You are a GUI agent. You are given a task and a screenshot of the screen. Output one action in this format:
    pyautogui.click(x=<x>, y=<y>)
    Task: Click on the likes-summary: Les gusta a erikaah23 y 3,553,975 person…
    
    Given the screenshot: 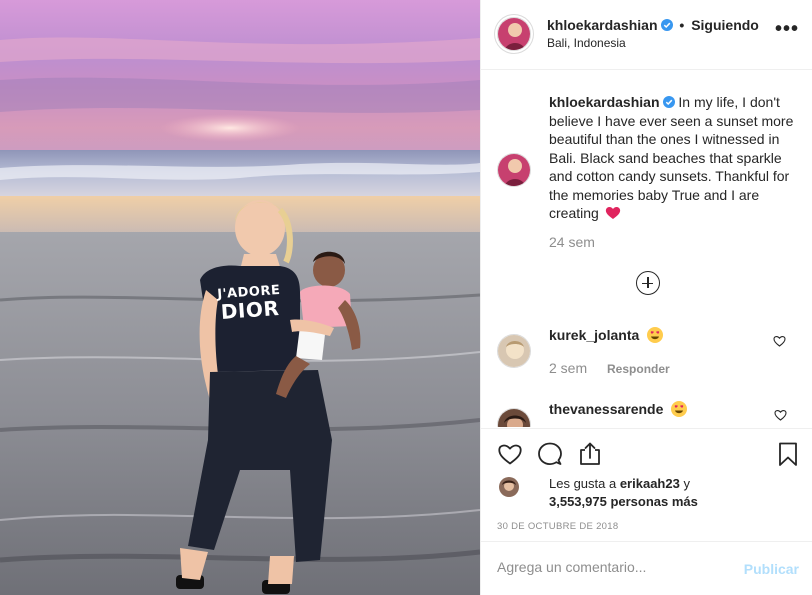 What is the action you would take?
    pyautogui.click(x=669, y=493)
    